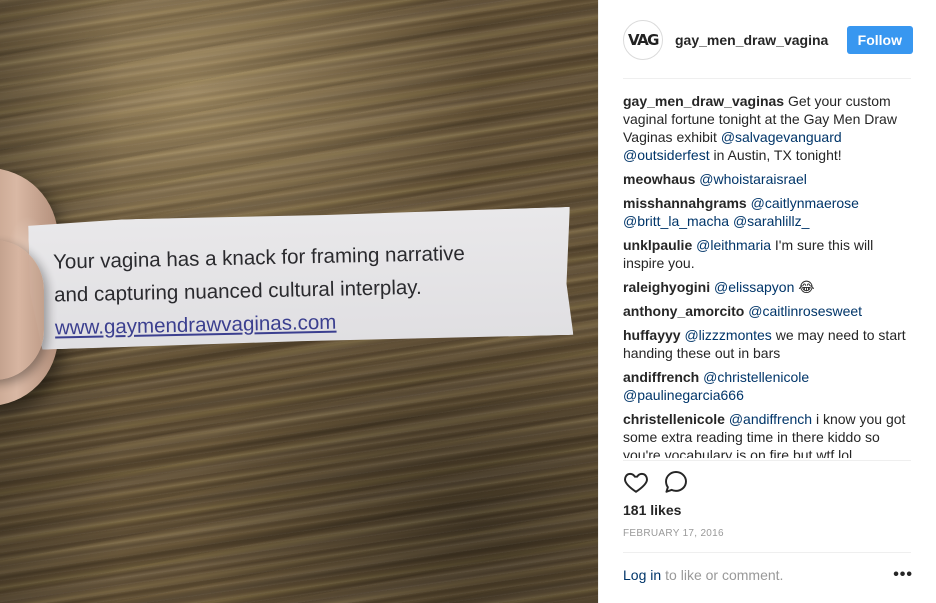 The image size is (936, 603). I want to click on post-date: FEBRUARY 17, 2016, so click(673, 533).